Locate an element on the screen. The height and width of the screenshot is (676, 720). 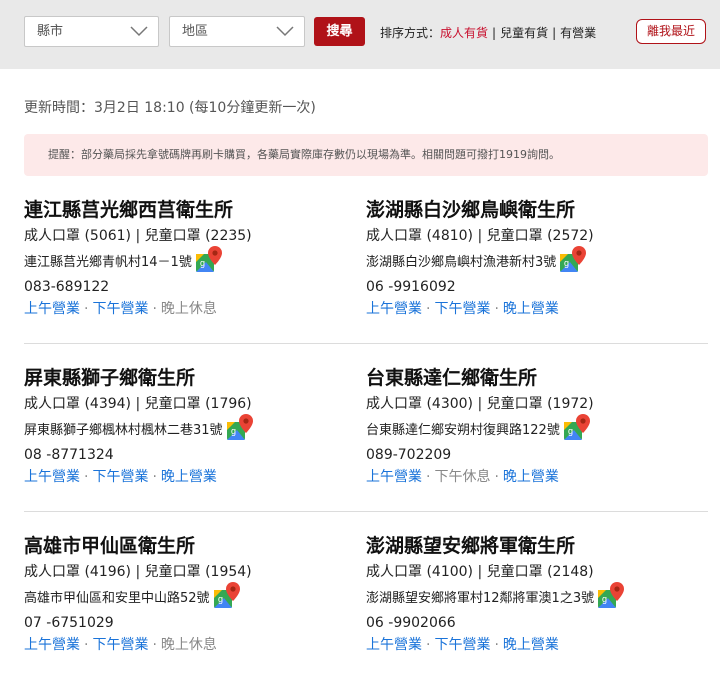
hours-item: 晚上休息 is located at coordinates (188, 645).